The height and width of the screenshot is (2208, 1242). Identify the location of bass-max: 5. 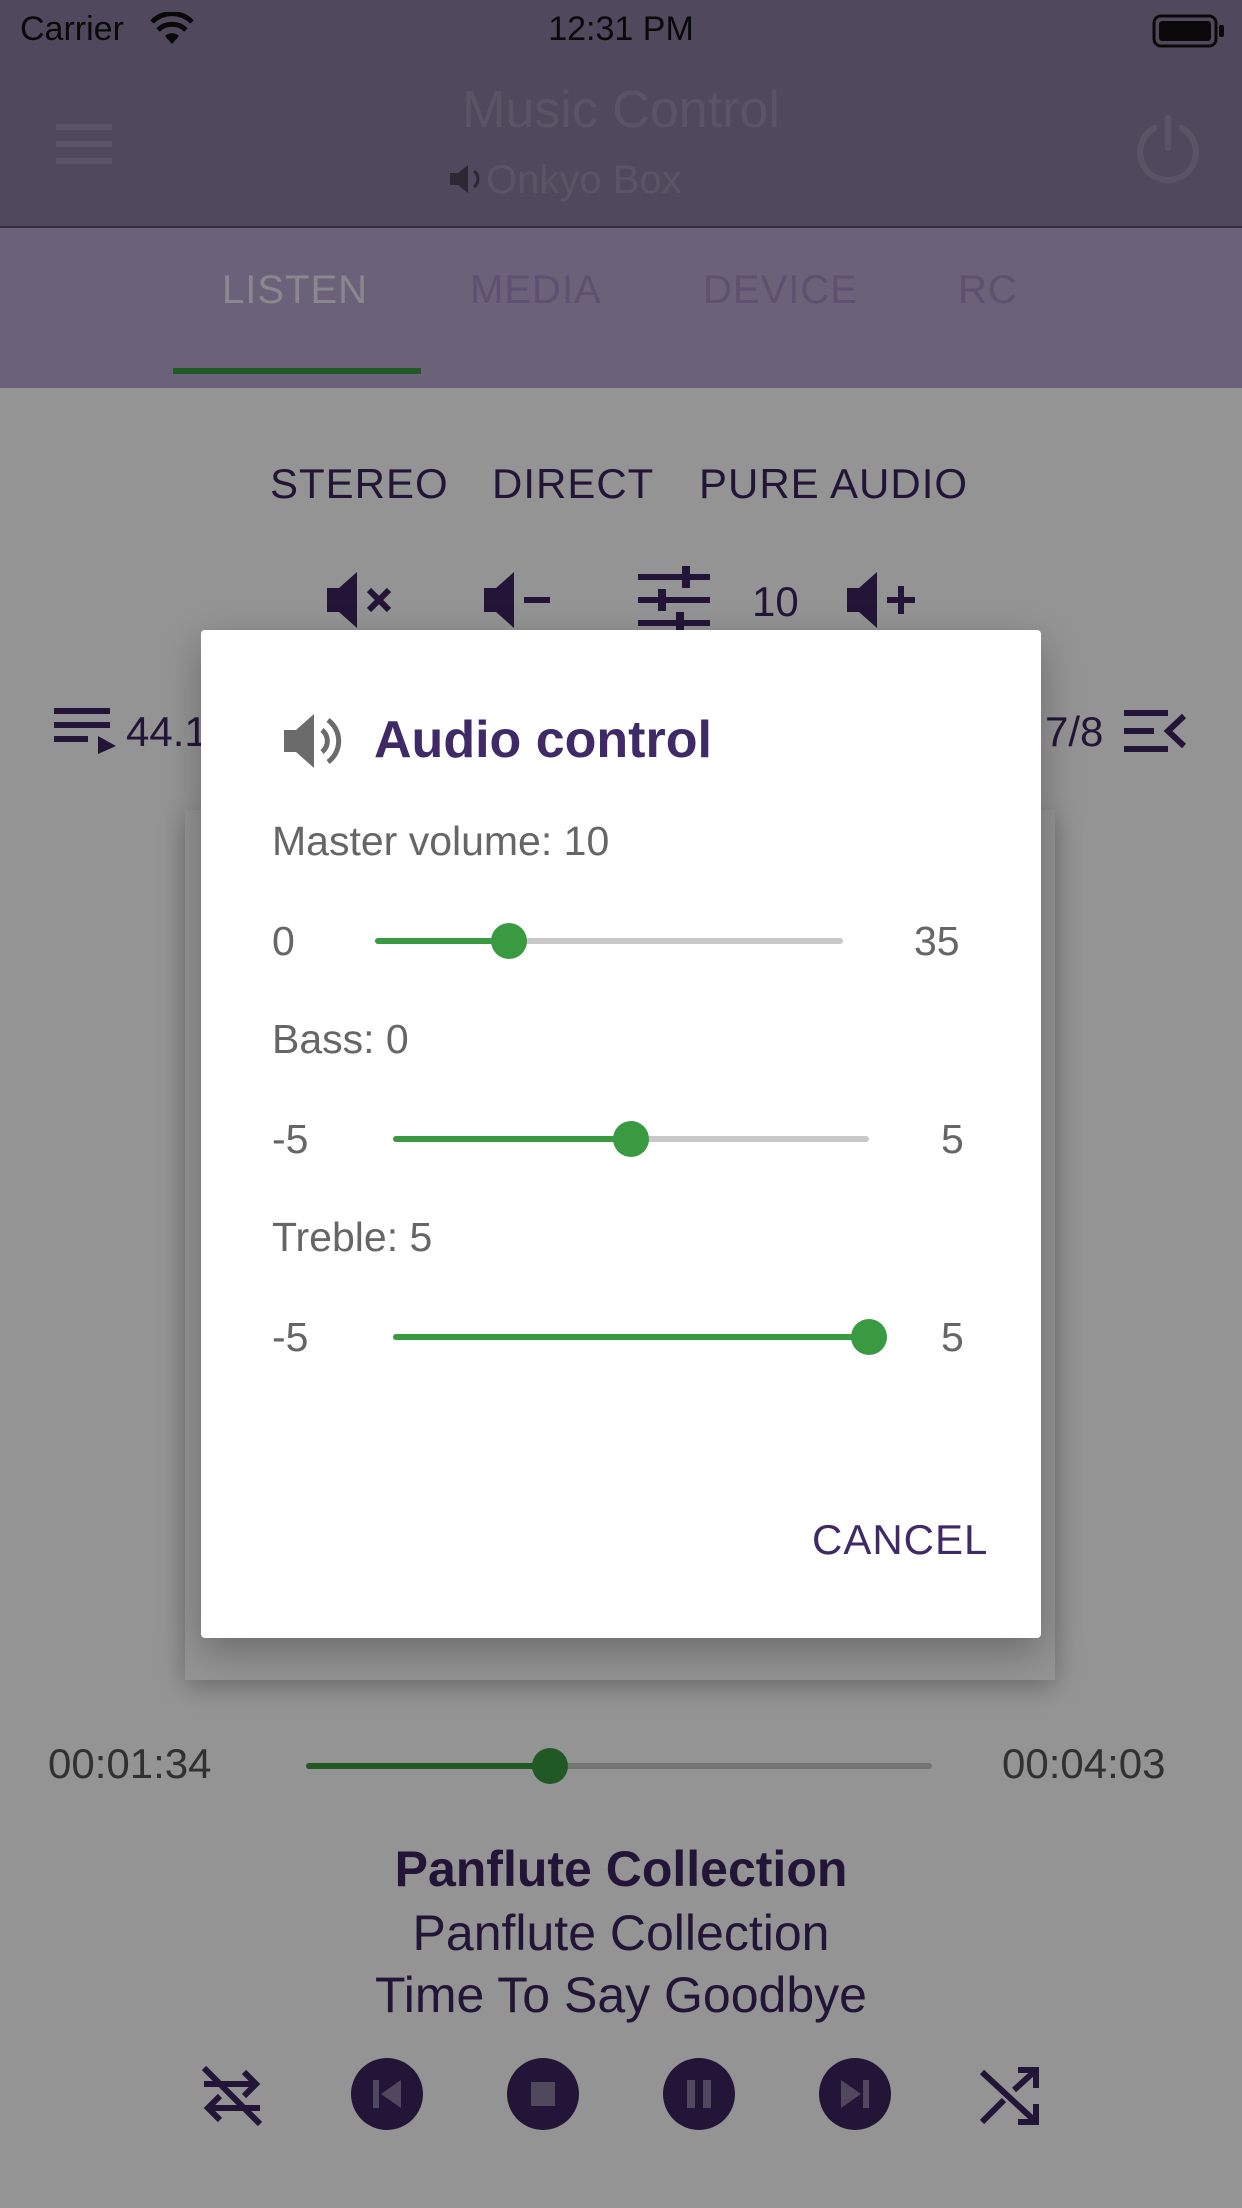
(952, 1139).